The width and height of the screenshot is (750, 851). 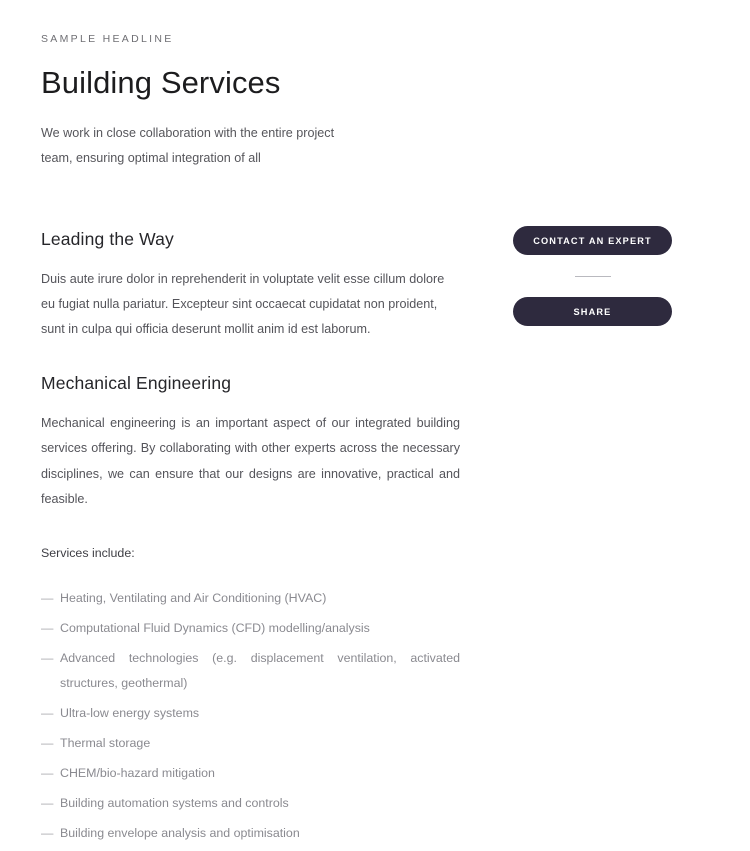 I want to click on button-divider, so click(x=592, y=276).